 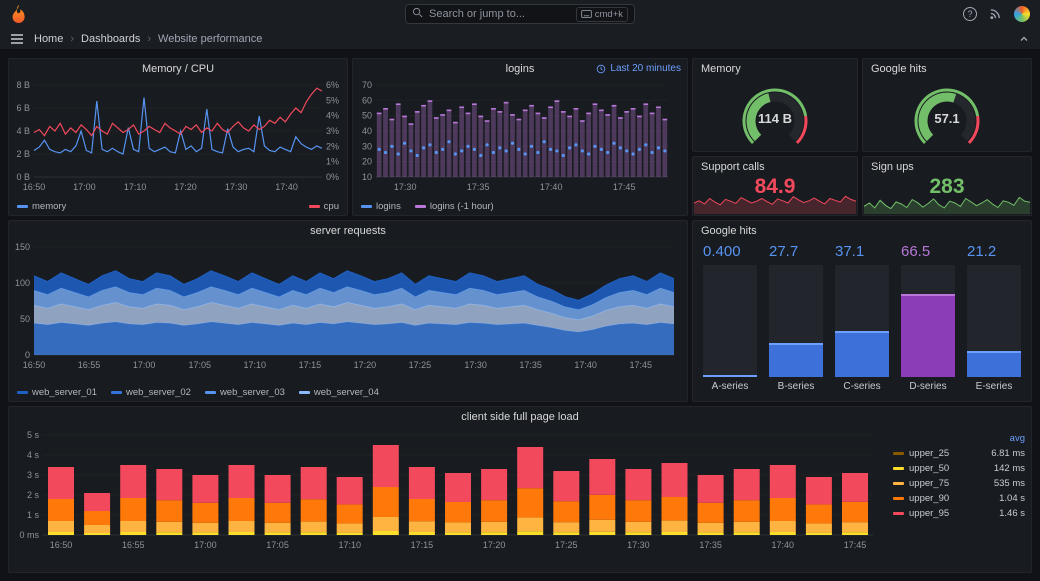 I want to click on legend-label: logins, so click(x=388, y=206).